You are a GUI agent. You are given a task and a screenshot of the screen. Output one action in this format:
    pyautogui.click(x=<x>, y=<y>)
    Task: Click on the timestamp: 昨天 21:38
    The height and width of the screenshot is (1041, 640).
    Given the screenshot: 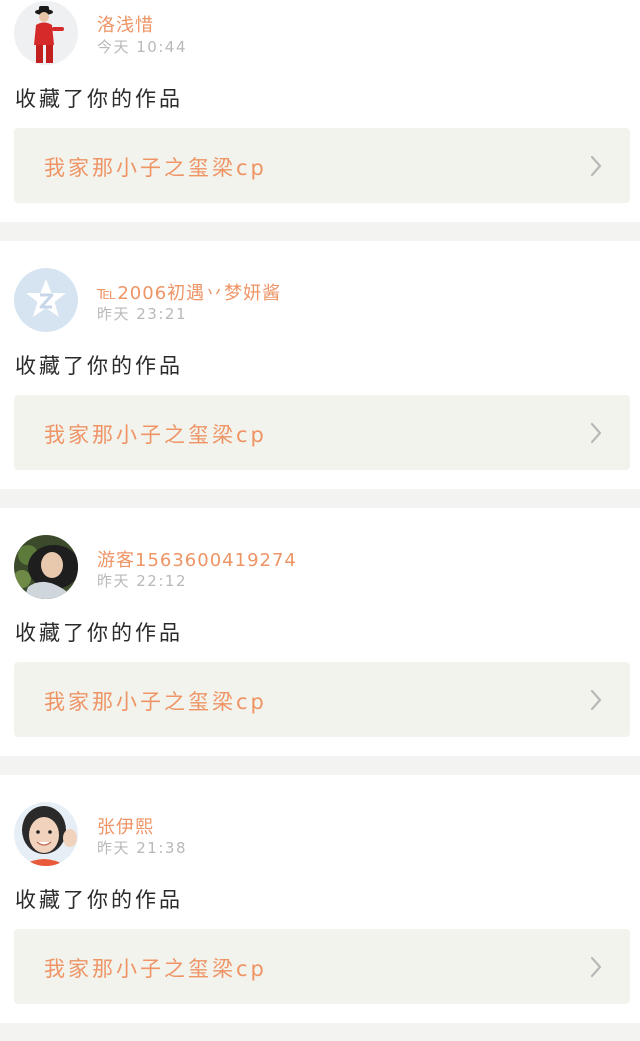 What is the action you would take?
    pyautogui.click(x=142, y=848)
    